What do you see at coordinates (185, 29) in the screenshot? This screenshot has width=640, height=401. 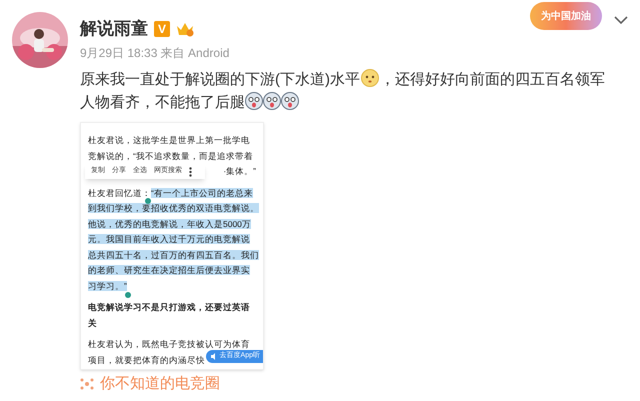 I see `crown-icon` at bounding box center [185, 29].